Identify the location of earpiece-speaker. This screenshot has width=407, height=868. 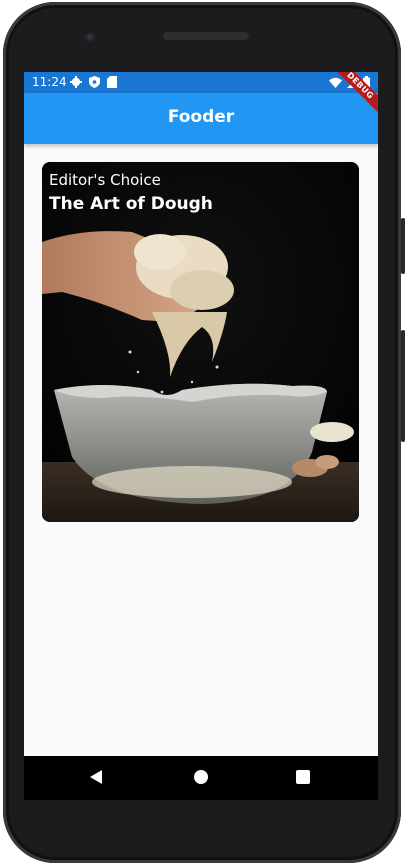
(206, 36).